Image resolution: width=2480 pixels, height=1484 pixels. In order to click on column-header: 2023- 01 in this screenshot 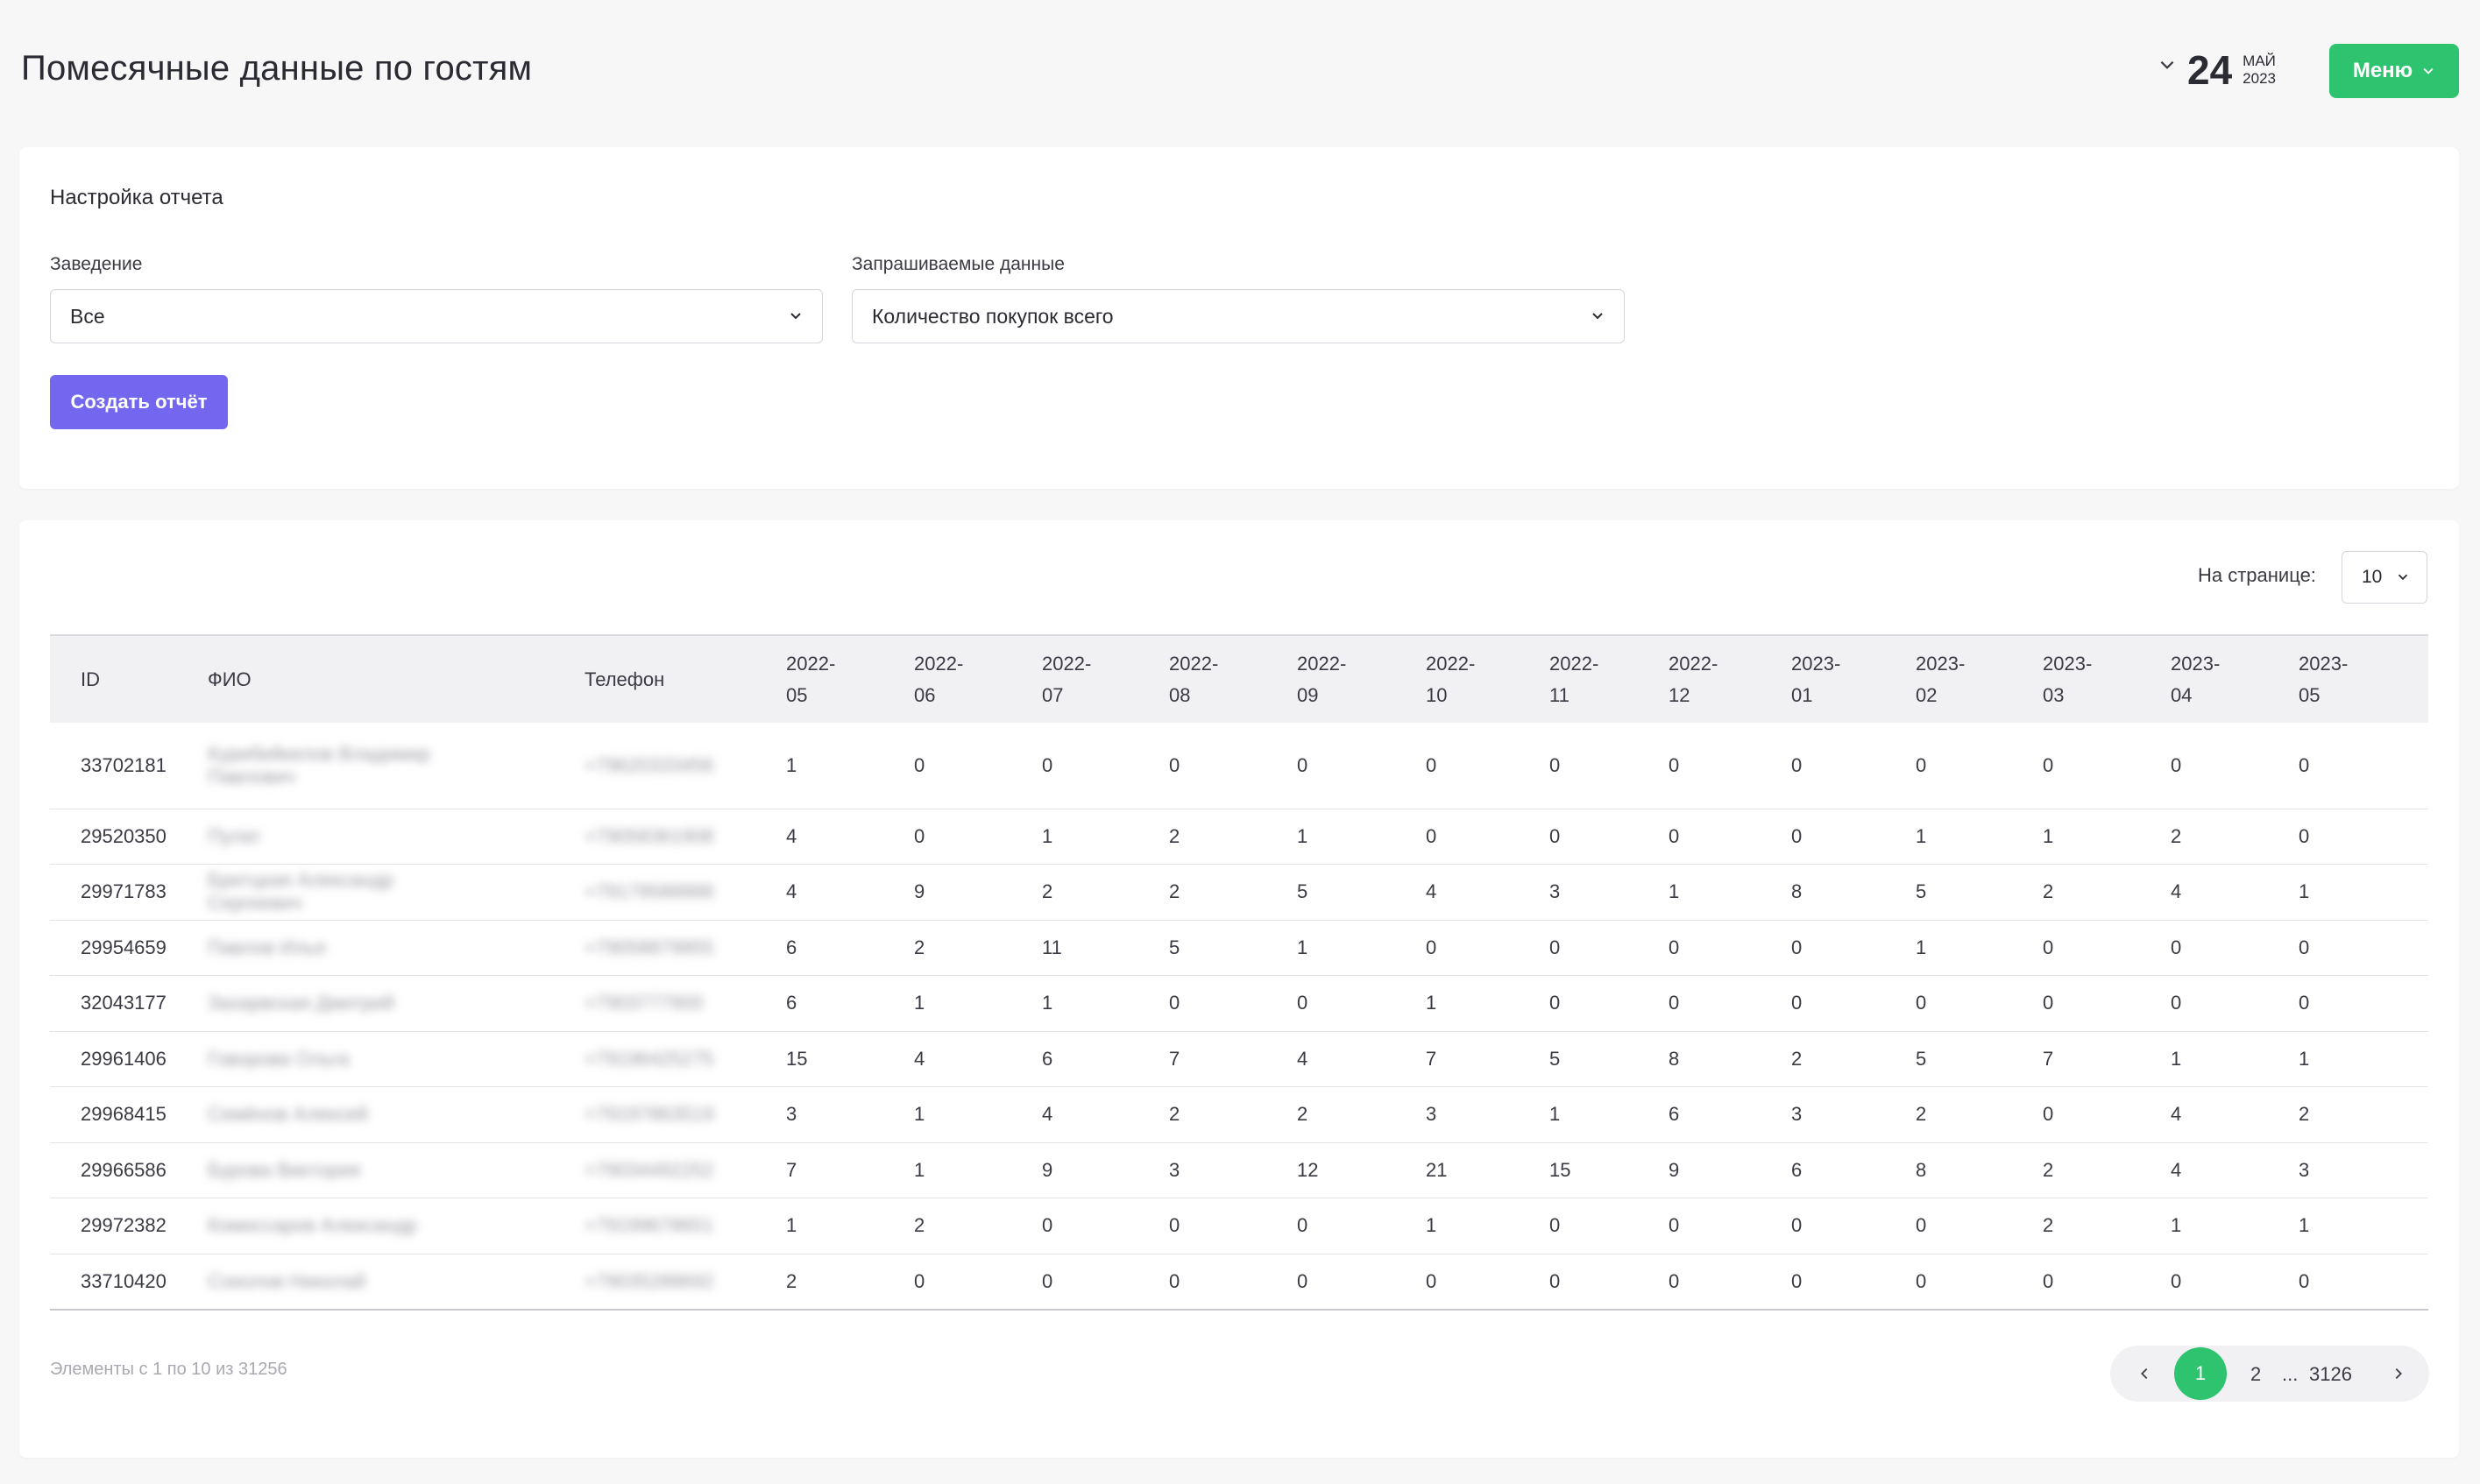, I will do `click(1853, 678)`.